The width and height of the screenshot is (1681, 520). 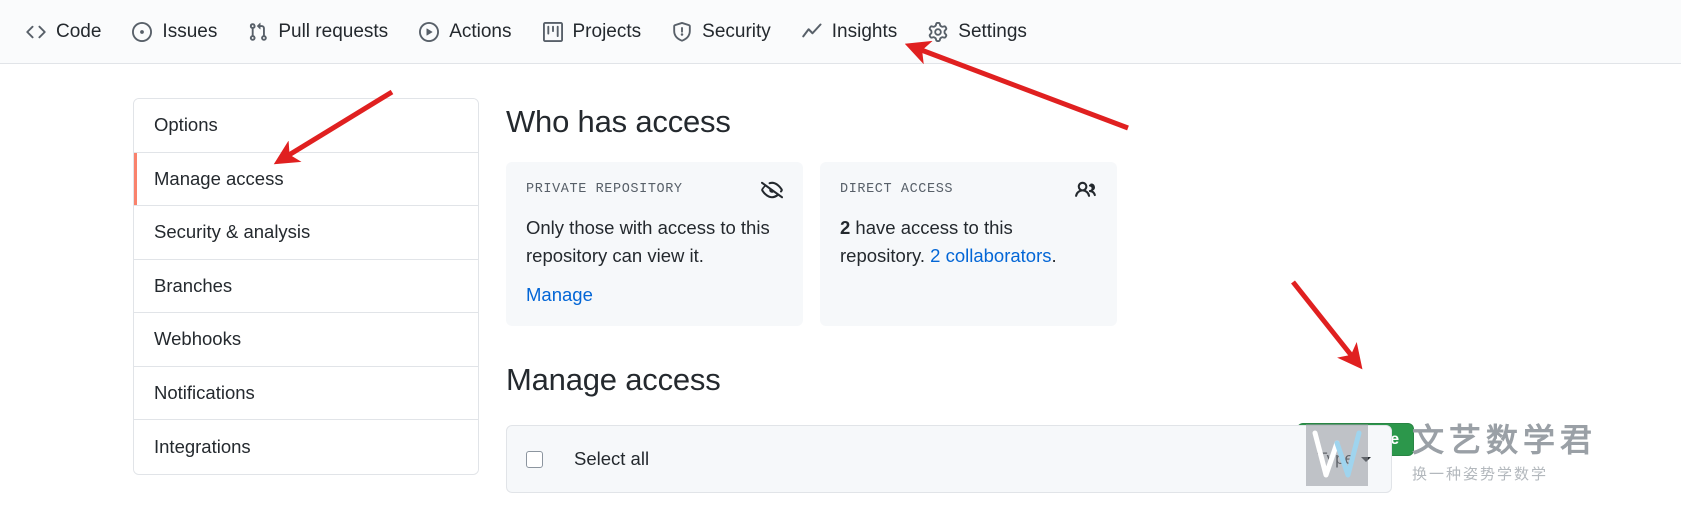 I want to click on nav-item-issues: Issues, so click(x=174, y=32).